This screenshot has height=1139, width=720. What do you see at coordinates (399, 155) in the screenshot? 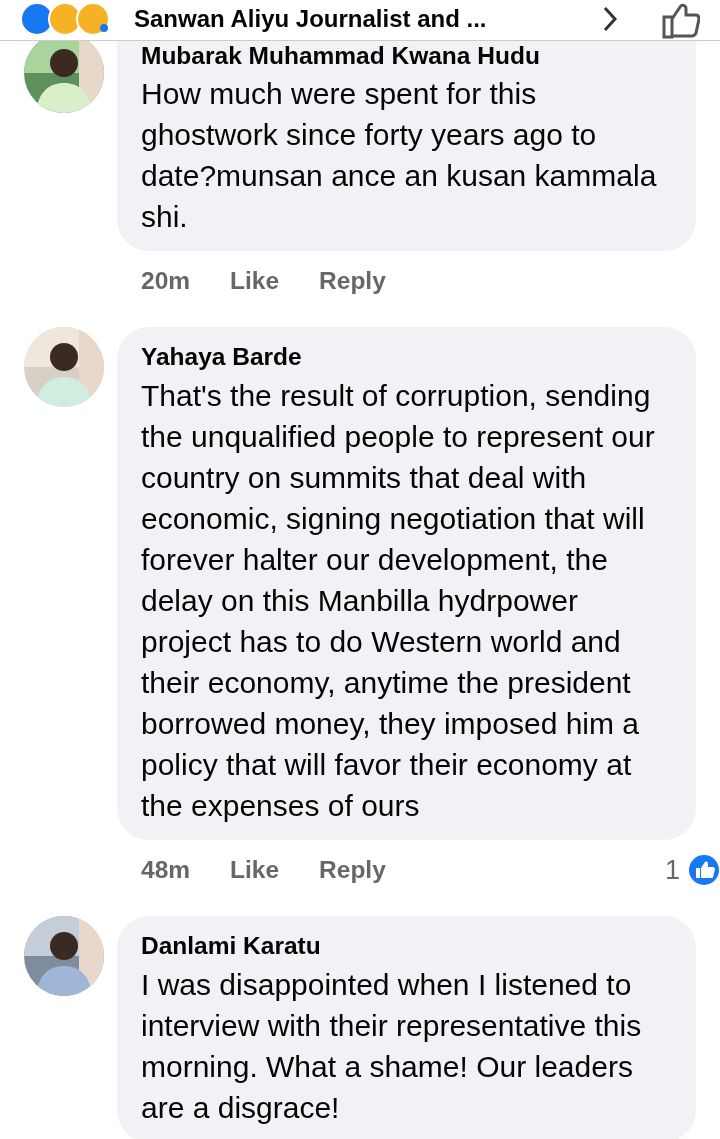
I see `comment-text: How much were spent for this ghostwork since forty years ago to date?munsan ance an kusan kammala shi.` at bounding box center [399, 155].